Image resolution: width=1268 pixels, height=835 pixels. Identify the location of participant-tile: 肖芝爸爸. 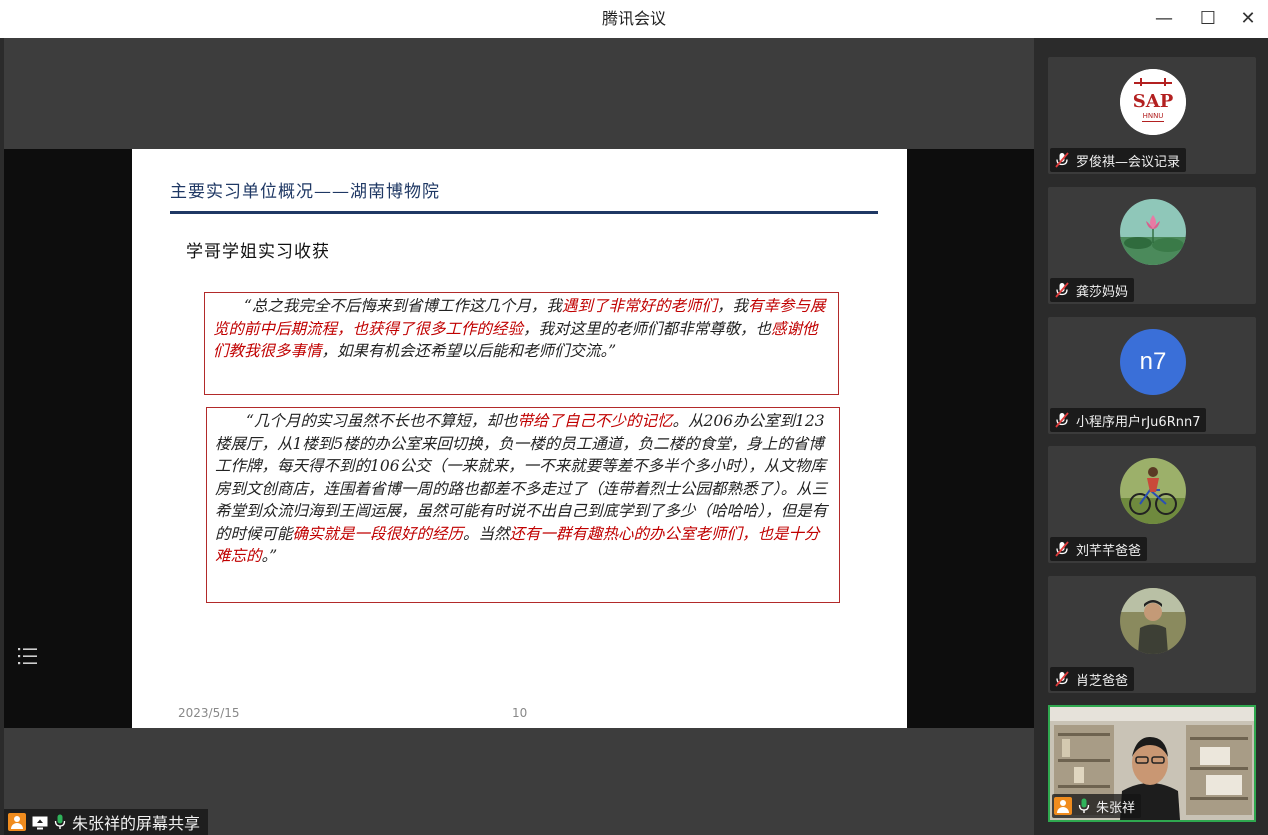
(1152, 634).